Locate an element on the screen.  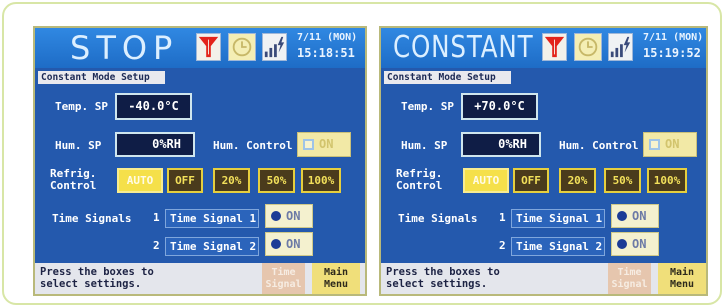
operation-mode-title: STOP is located at coordinates (124, 48).